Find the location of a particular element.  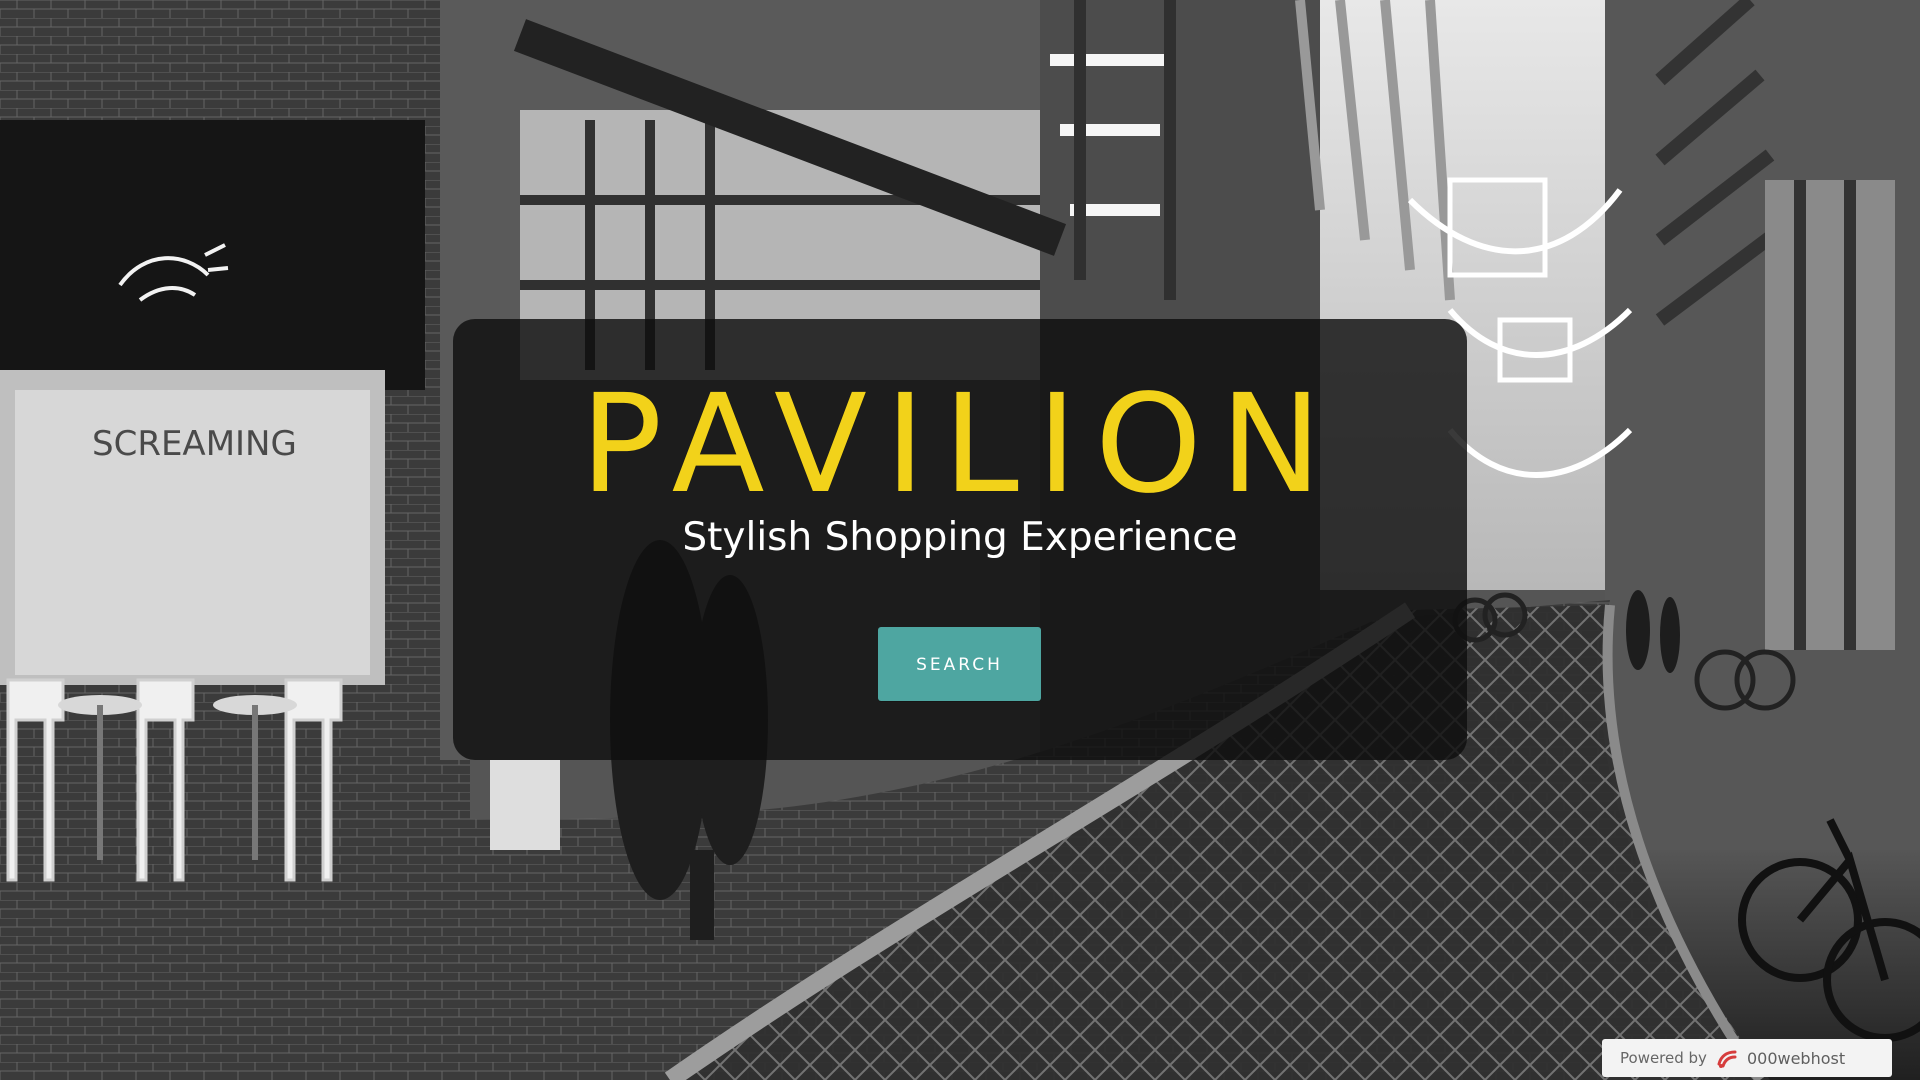

provider-name: 000webhost is located at coordinates (1796, 1058).